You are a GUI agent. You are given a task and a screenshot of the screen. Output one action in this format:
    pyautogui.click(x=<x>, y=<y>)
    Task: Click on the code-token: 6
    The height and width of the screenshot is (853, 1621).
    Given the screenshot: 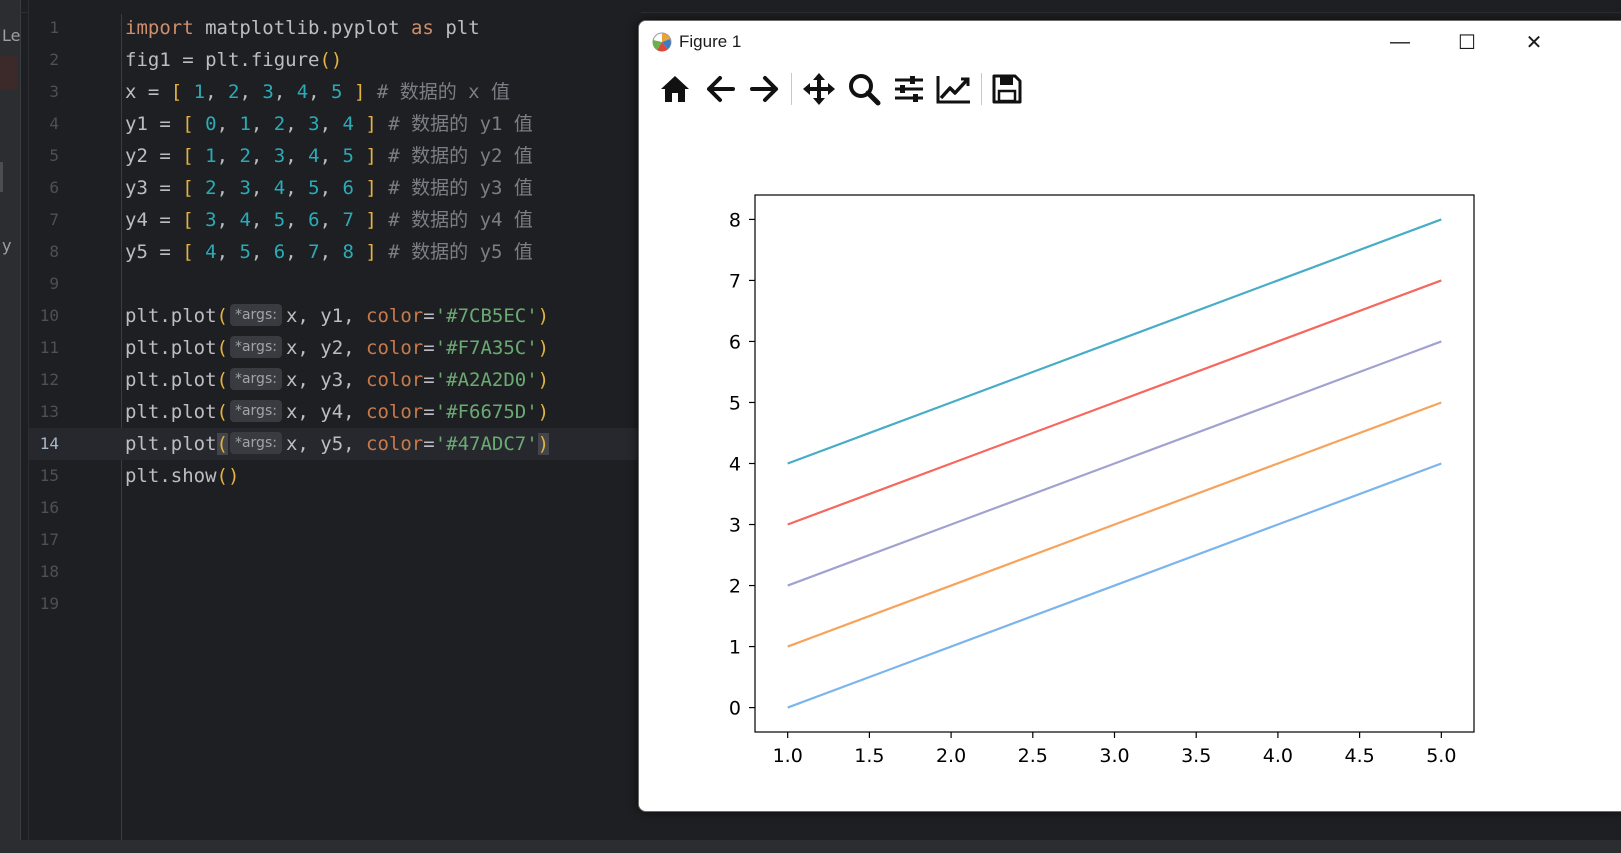 What is the action you would take?
    pyautogui.click(x=314, y=220)
    